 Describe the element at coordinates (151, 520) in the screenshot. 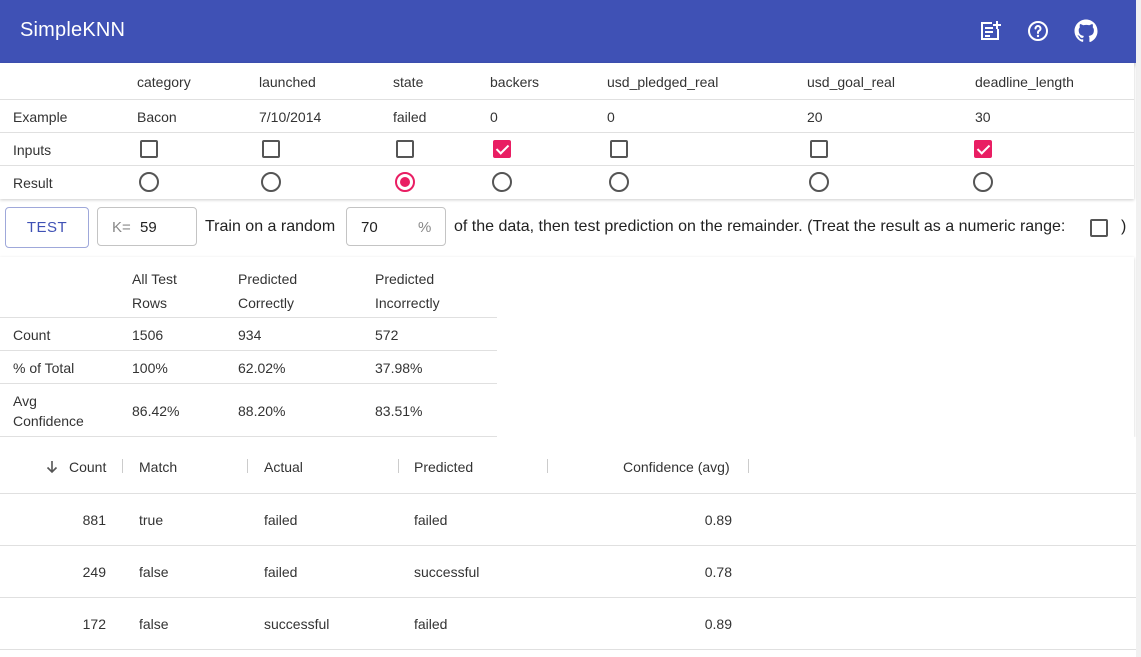

I see `grid-cell-match: true` at that location.